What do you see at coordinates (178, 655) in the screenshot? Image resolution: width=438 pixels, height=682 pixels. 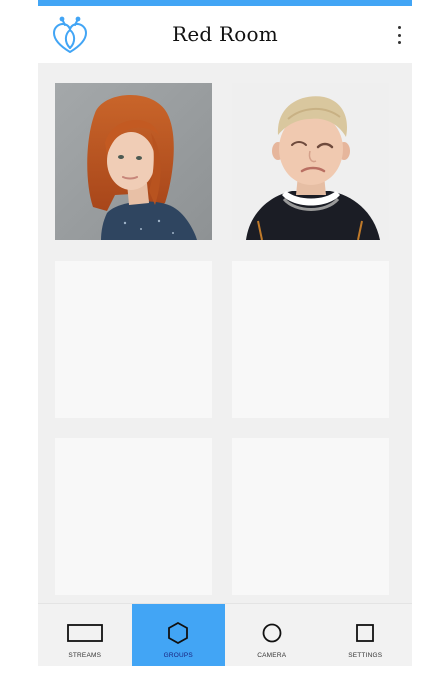 I see `nav-label-groups: GROUPS` at bounding box center [178, 655].